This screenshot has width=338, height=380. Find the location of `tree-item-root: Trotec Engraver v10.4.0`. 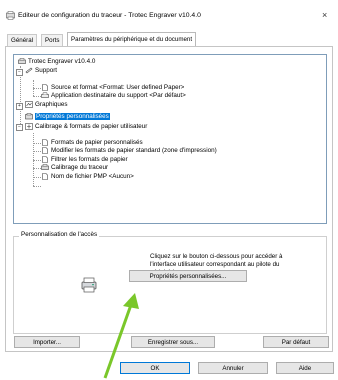

tree-item-root: Trotec Engraver v10.4.0 is located at coordinates (56, 62).